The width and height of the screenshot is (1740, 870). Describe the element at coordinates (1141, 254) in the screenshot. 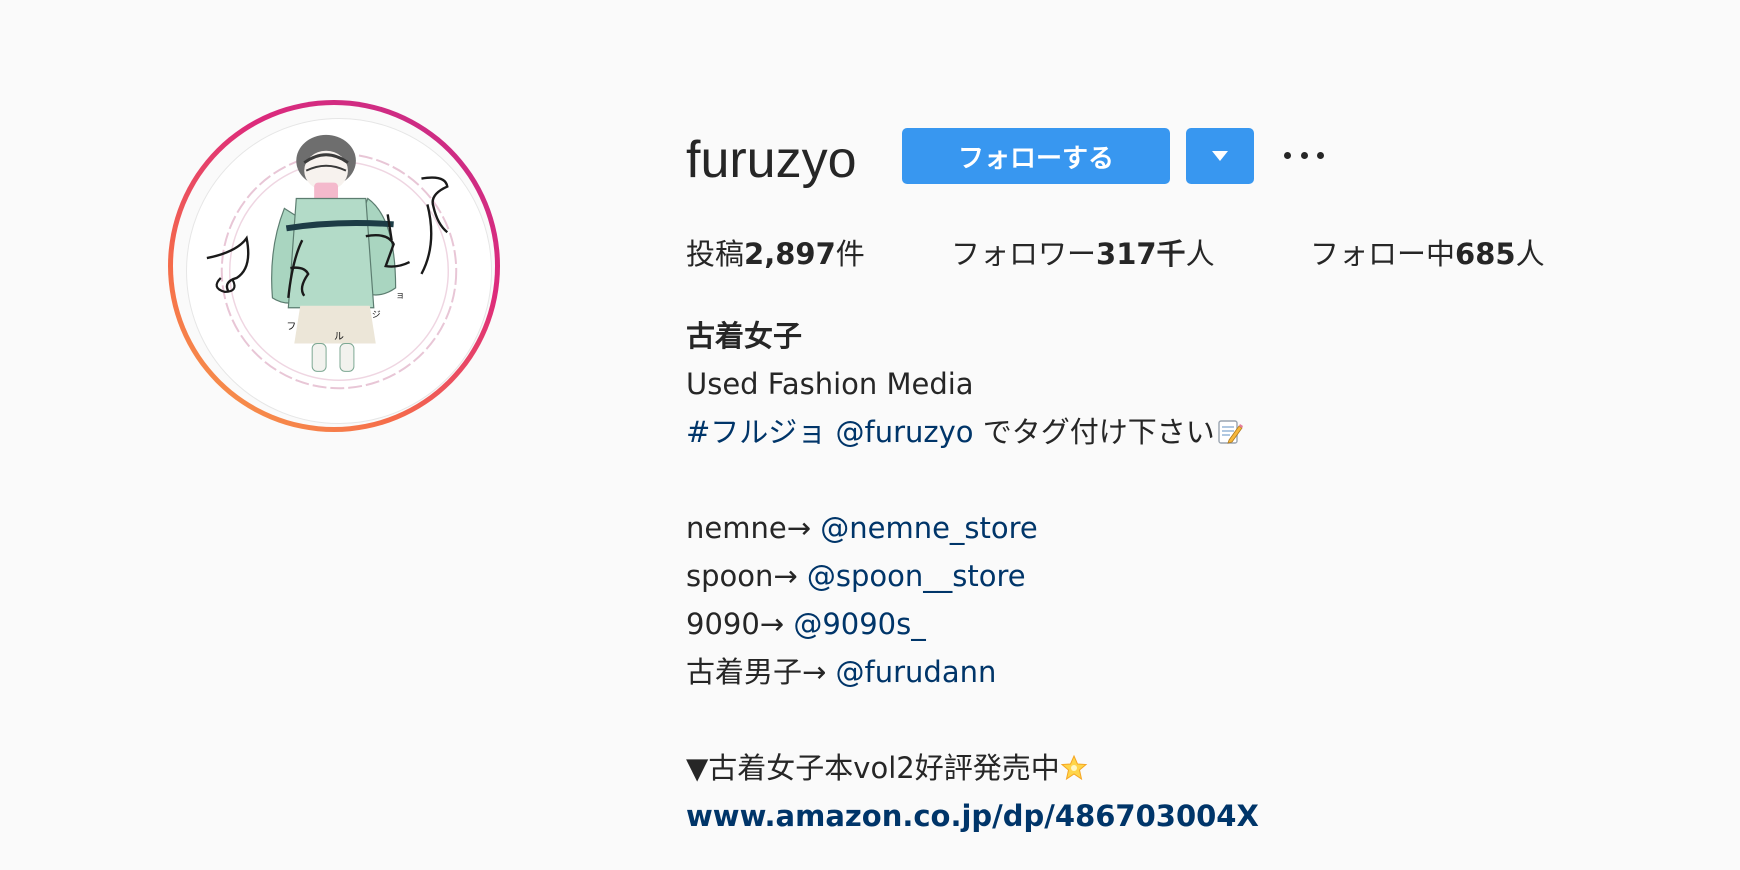

I see `followers-value: 317千` at that location.